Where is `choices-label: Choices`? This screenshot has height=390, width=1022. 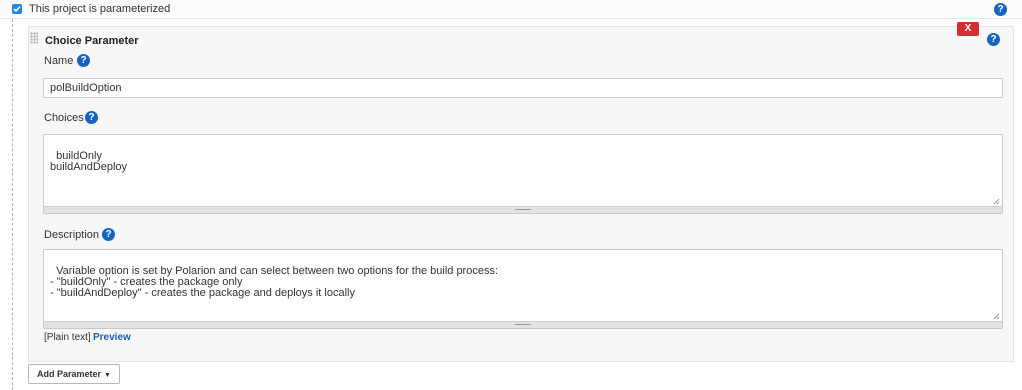 choices-label: Choices is located at coordinates (64, 118).